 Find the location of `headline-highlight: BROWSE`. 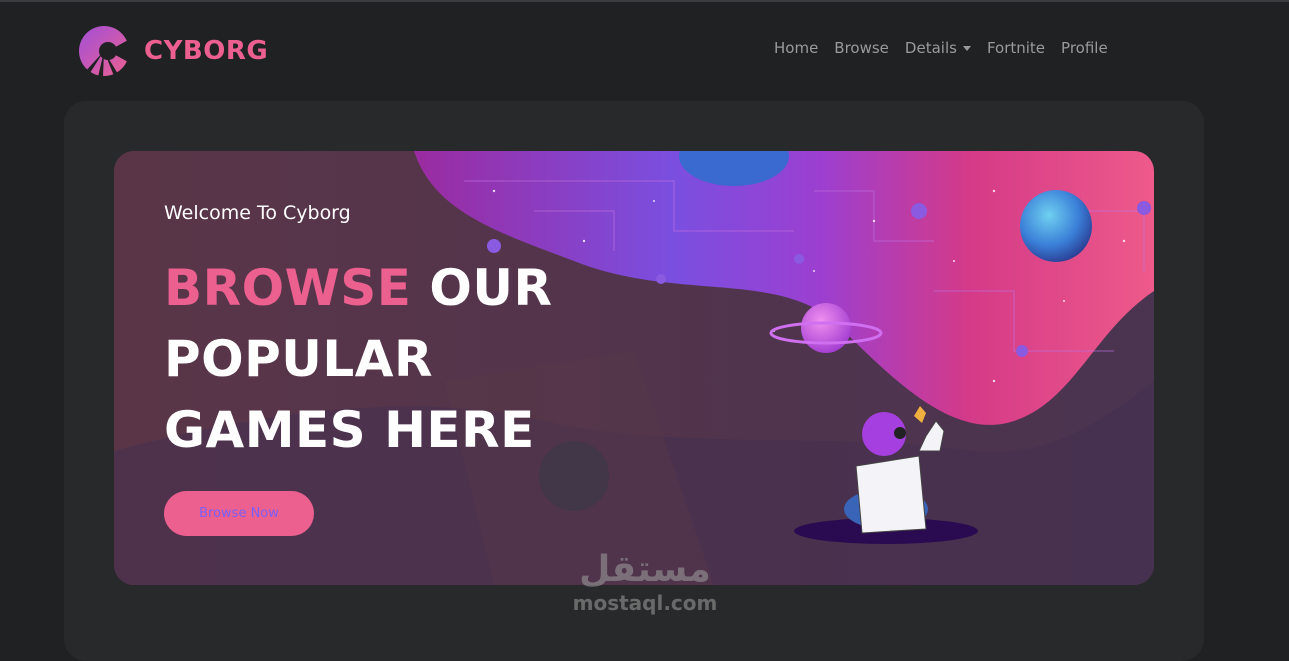

headline-highlight: BROWSE is located at coordinates (288, 288).